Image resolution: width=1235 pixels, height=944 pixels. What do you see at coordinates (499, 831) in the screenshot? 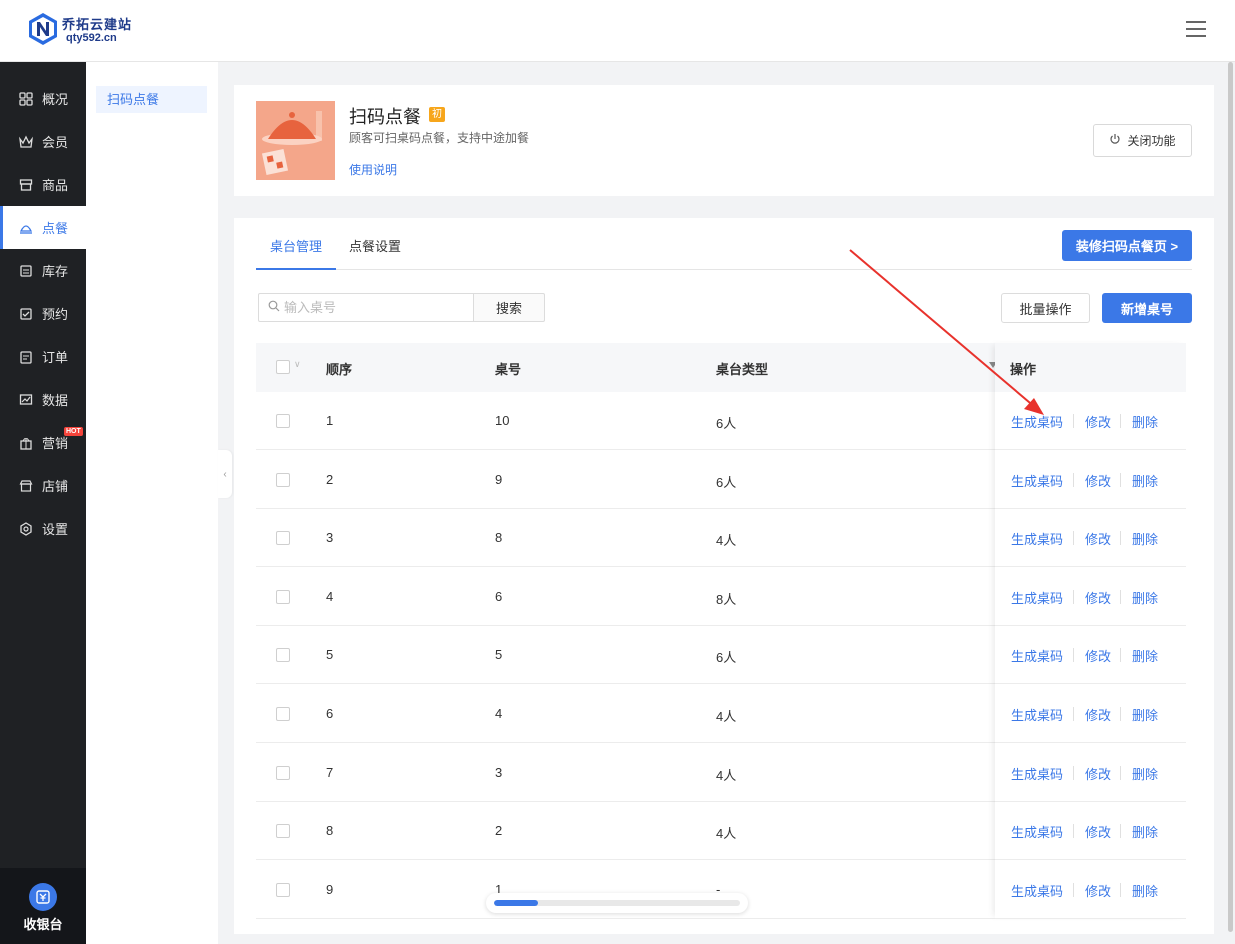
I see `cell-table-number: 2` at bounding box center [499, 831].